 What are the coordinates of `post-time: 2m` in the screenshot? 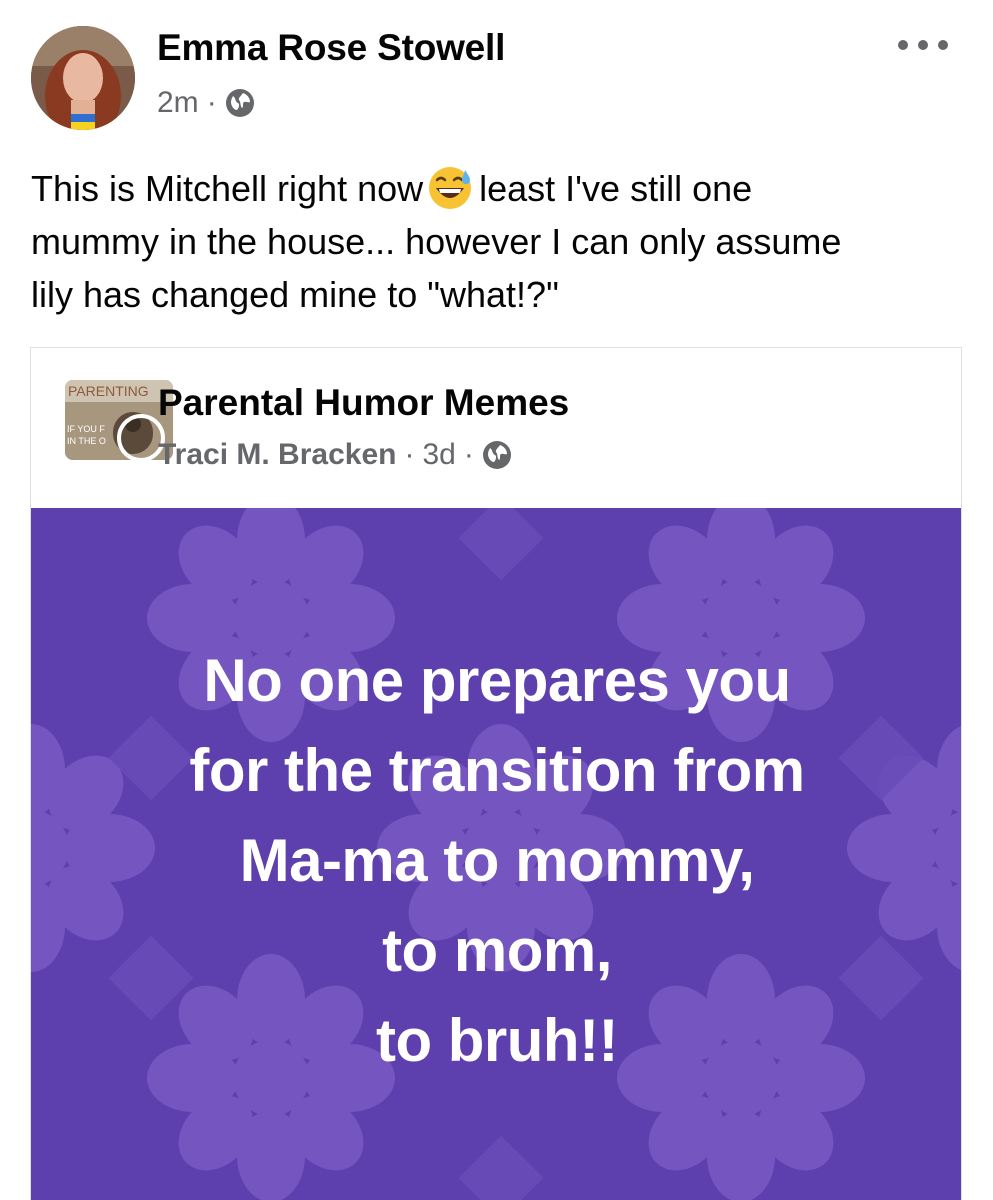 It's located at (178, 103).